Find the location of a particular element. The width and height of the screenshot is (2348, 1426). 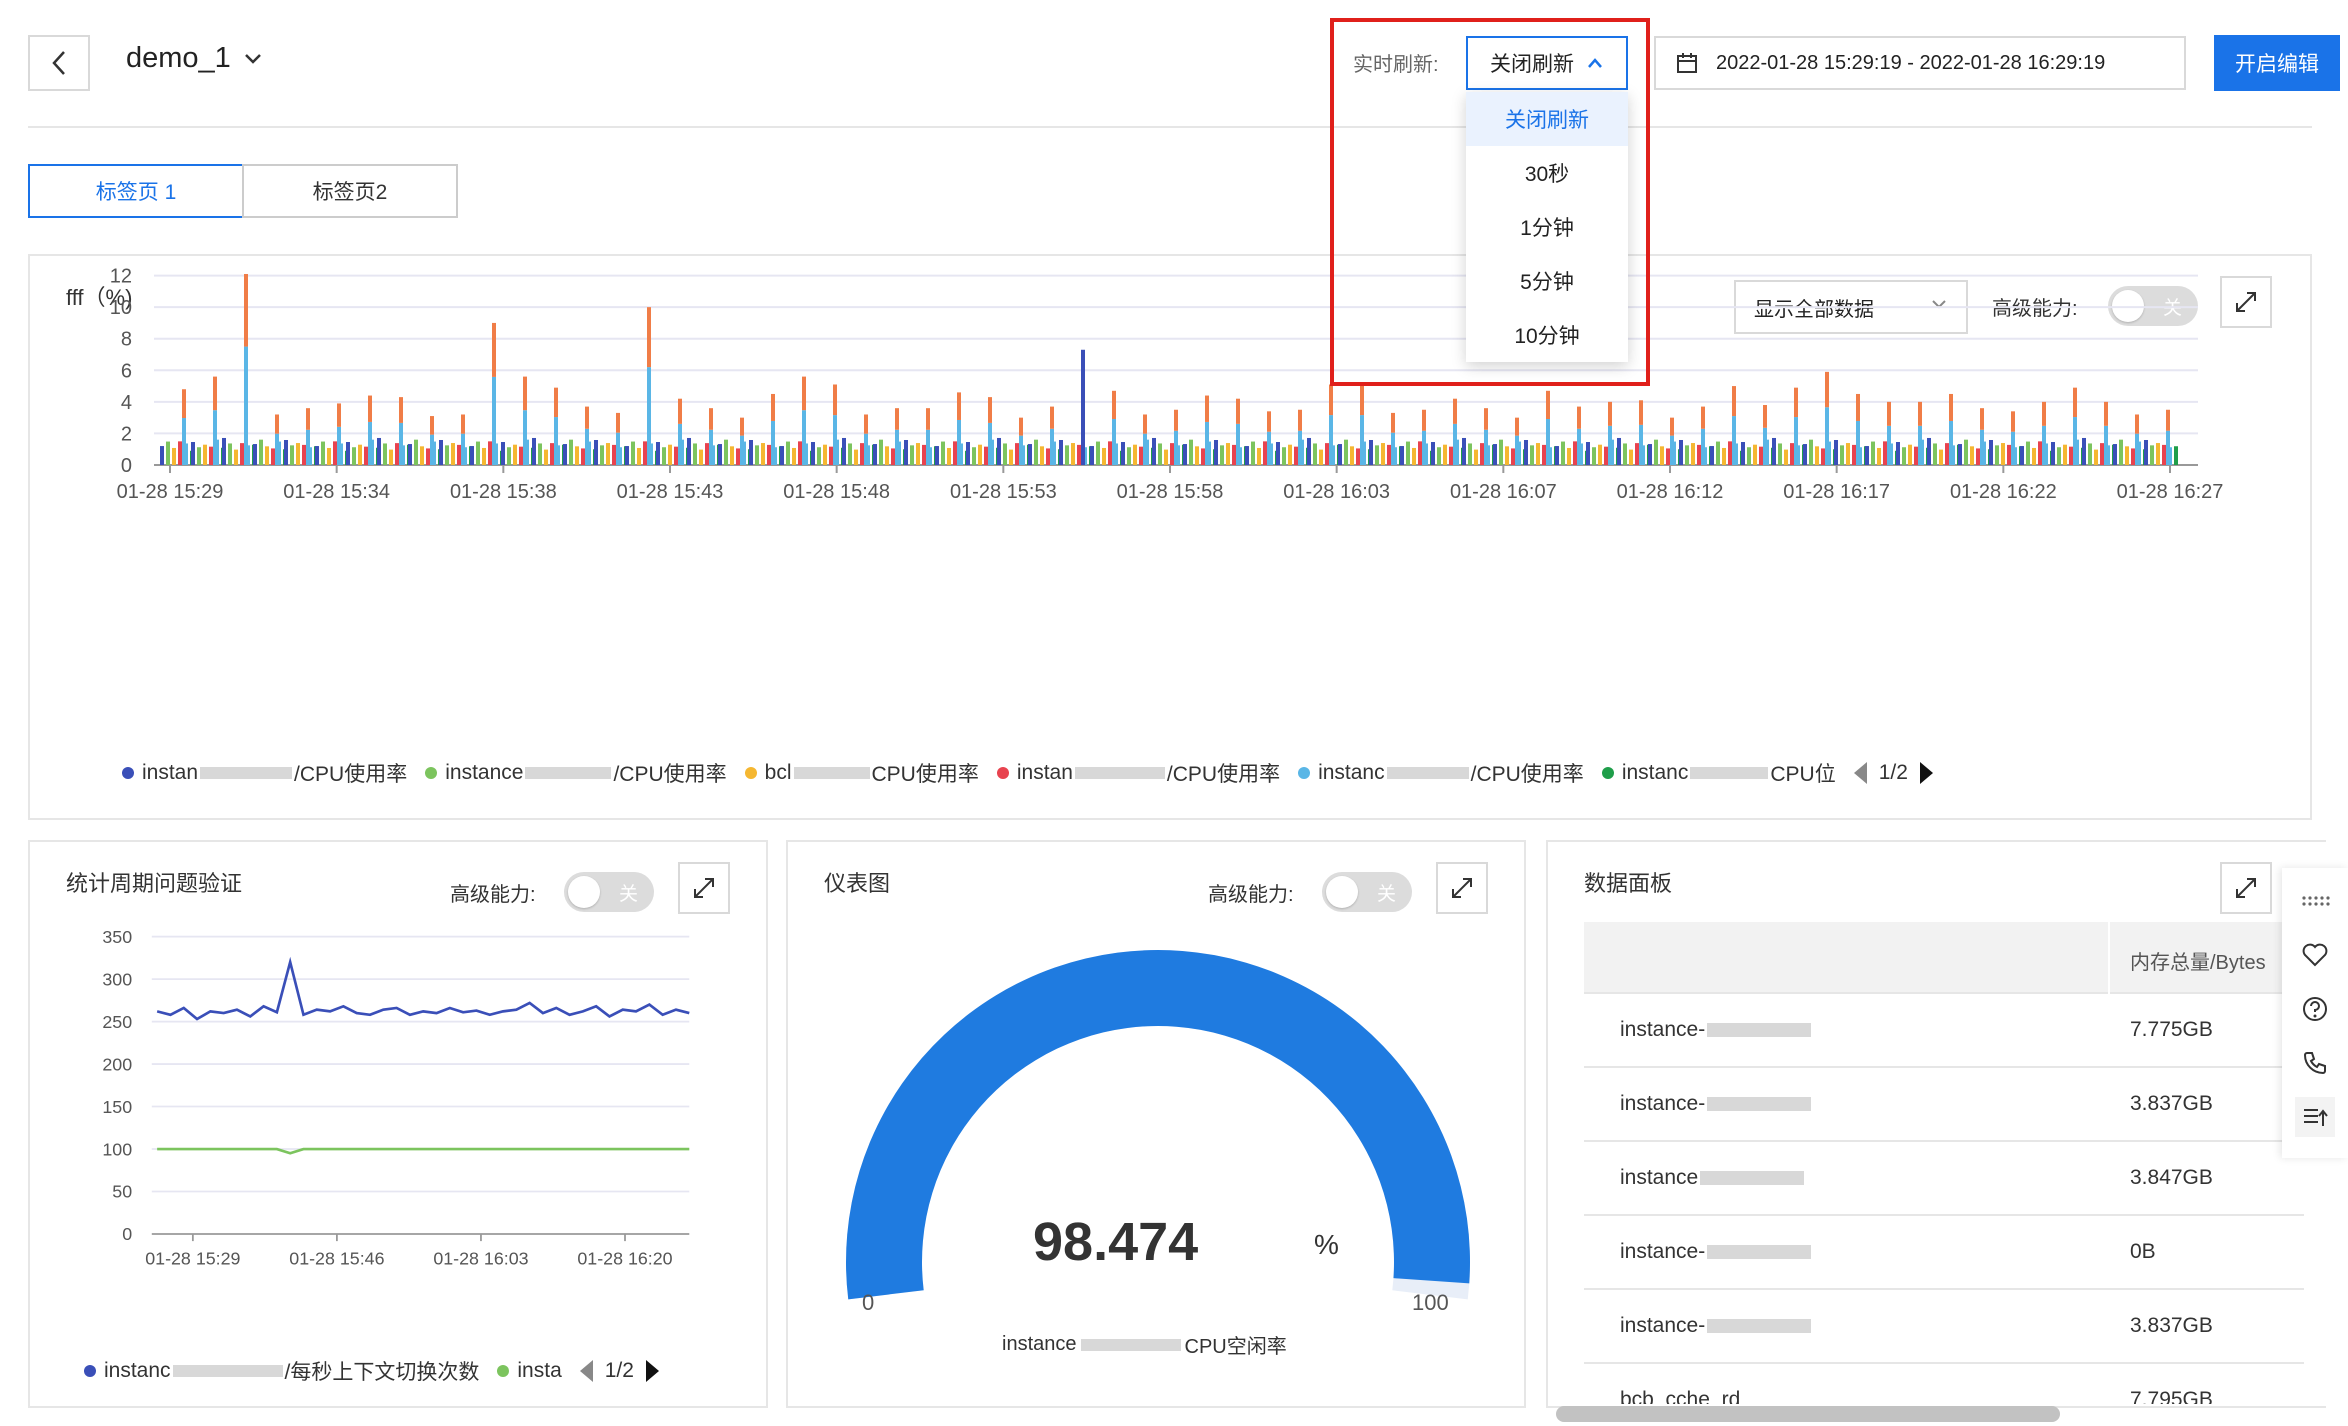

table-row: instance- 7.775GB is located at coordinates (1944, 1031).